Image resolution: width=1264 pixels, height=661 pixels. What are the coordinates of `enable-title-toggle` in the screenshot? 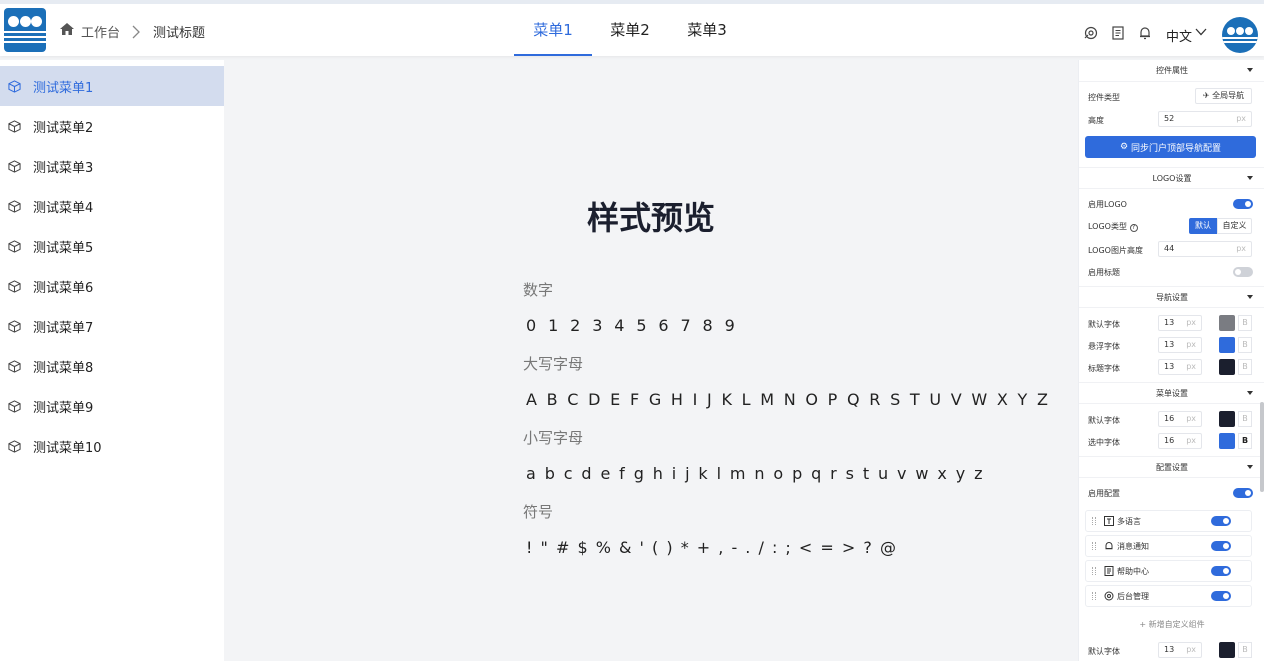 It's located at (1243, 272).